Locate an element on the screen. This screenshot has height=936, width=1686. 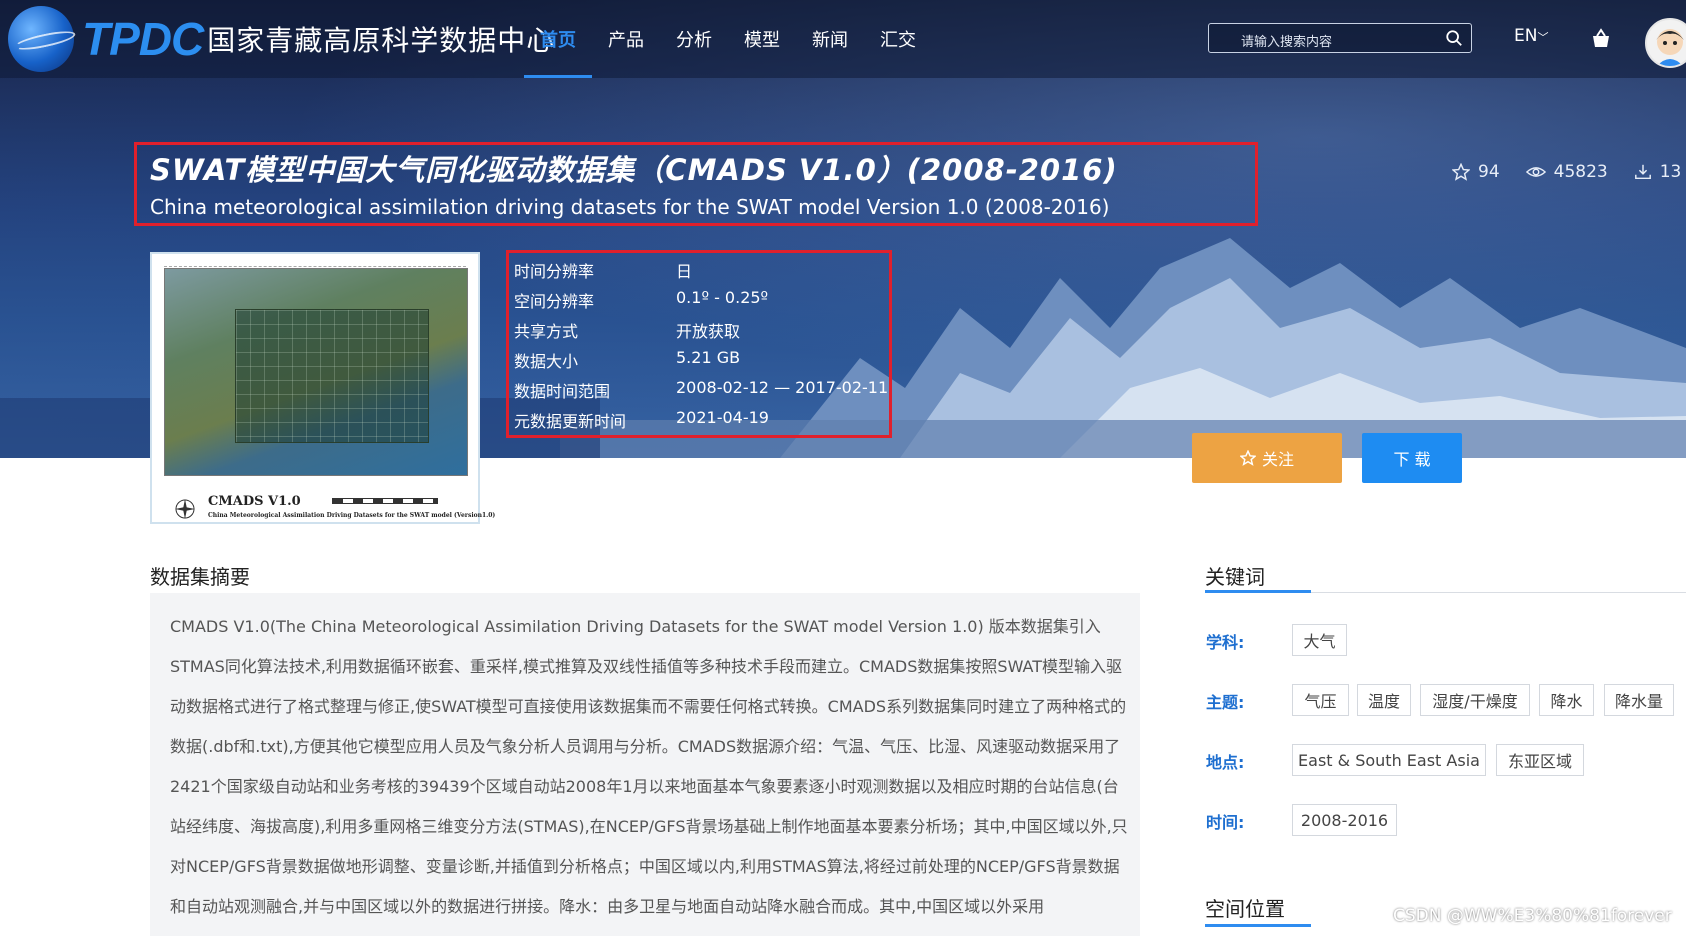
dataset-stats: 94 45823 13 is located at coordinates (1569, 172).